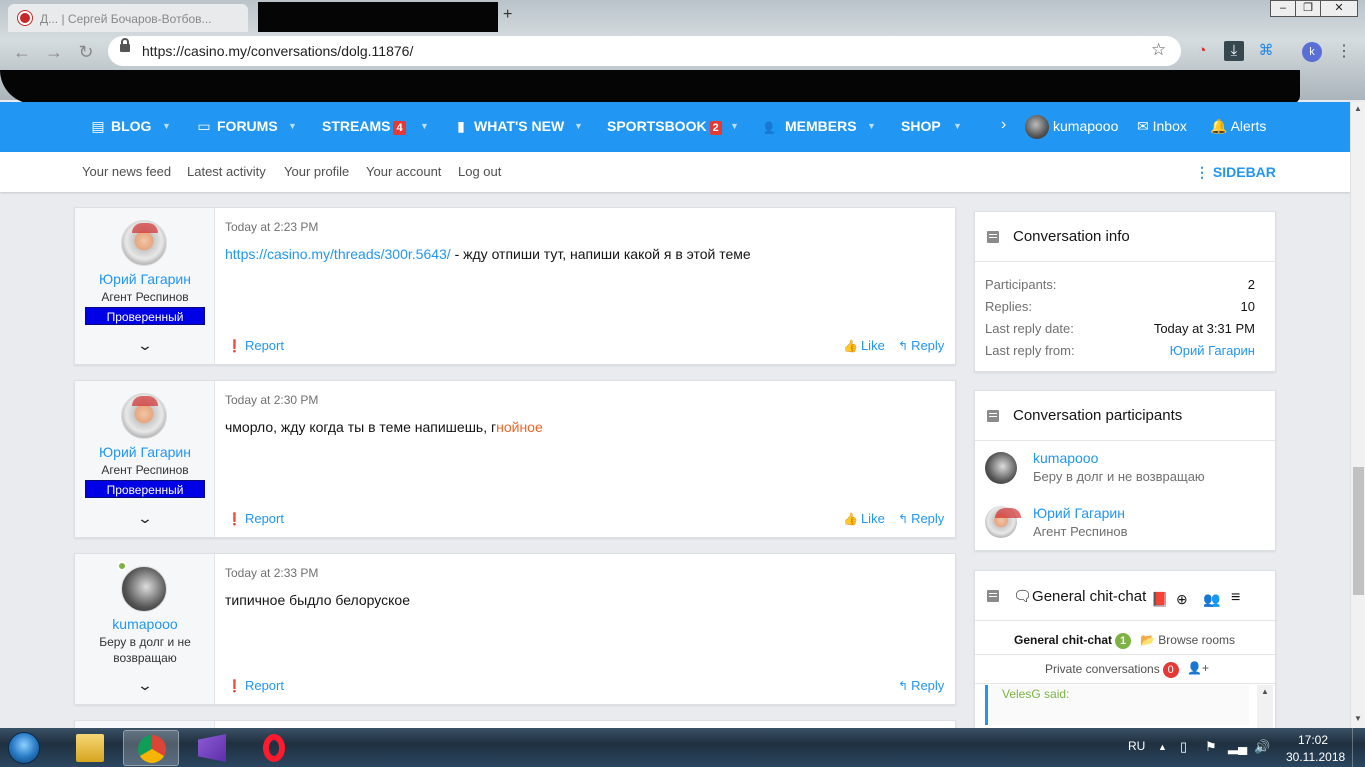  Describe the element at coordinates (126, 171) in the screenshot. I see `subnav-news-feed: Your news feed` at that location.